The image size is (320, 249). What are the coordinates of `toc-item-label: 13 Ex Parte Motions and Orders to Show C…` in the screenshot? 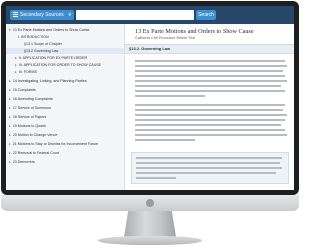 It's located at (51, 30).